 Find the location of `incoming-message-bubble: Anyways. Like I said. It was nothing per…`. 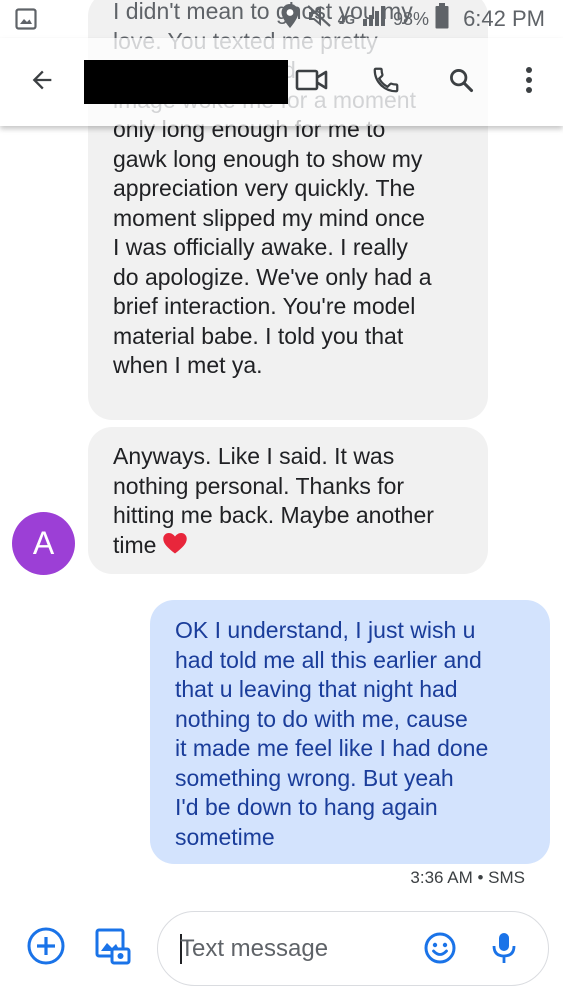

incoming-message-bubble: Anyways. Like I said. It was nothing per… is located at coordinates (288, 500).